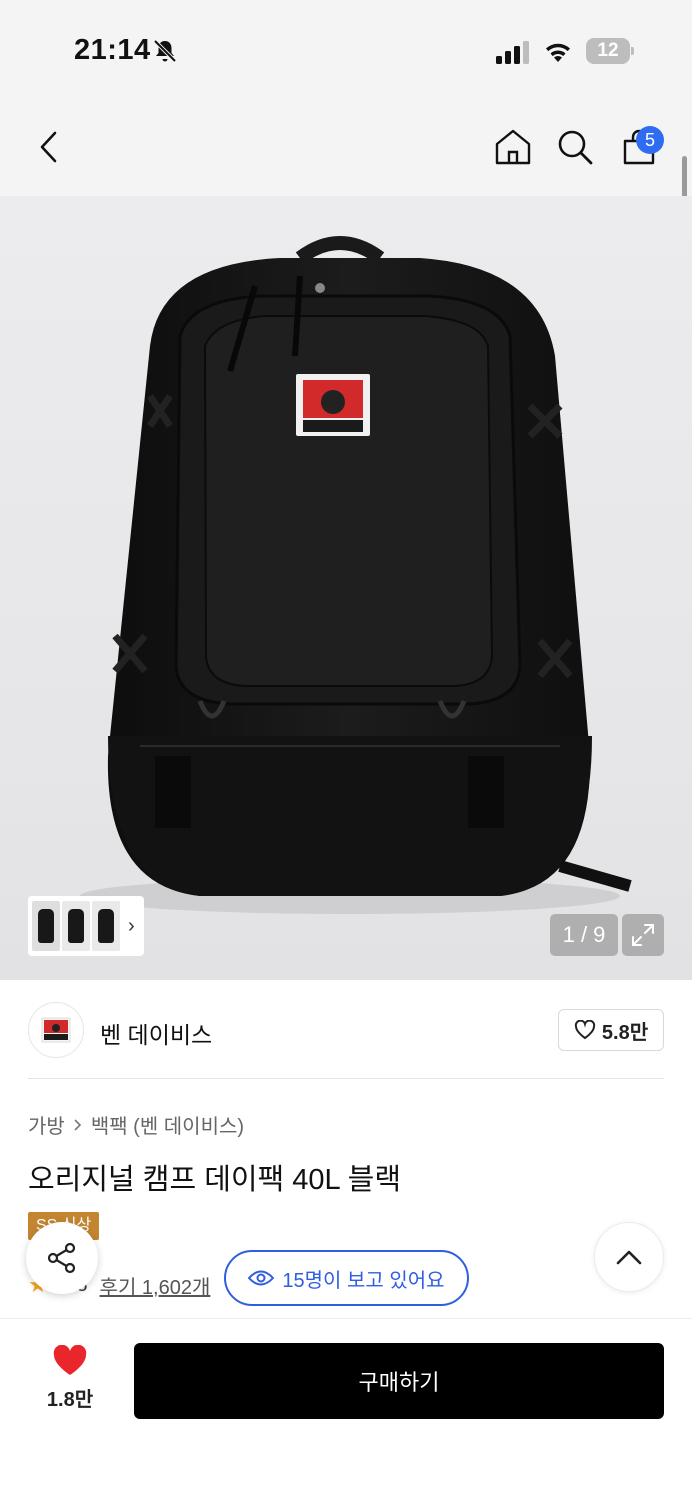 The height and width of the screenshot is (1500, 692). I want to click on battery-icon: 12, so click(610, 51).